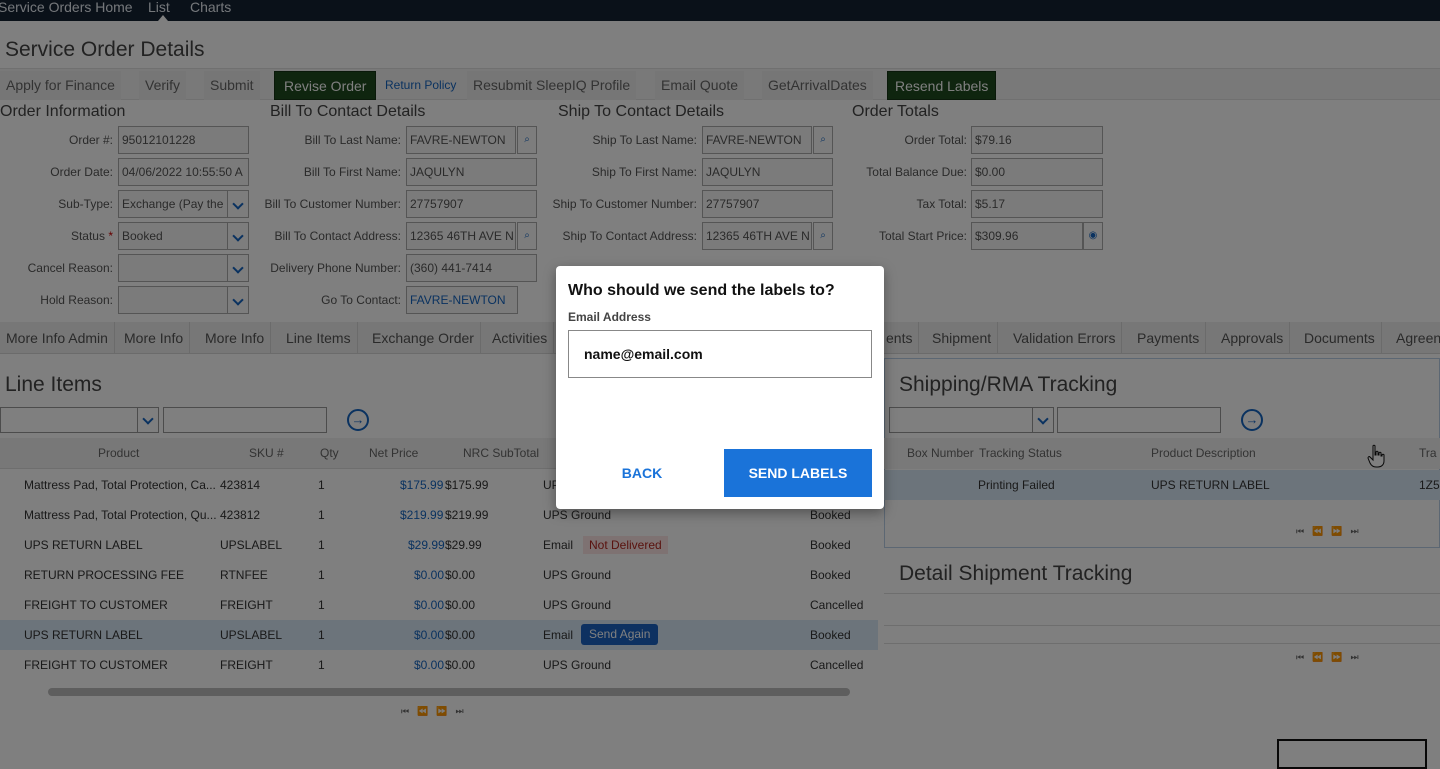 This screenshot has height=769, width=1440. I want to click on email-address-input, so click(720, 354).